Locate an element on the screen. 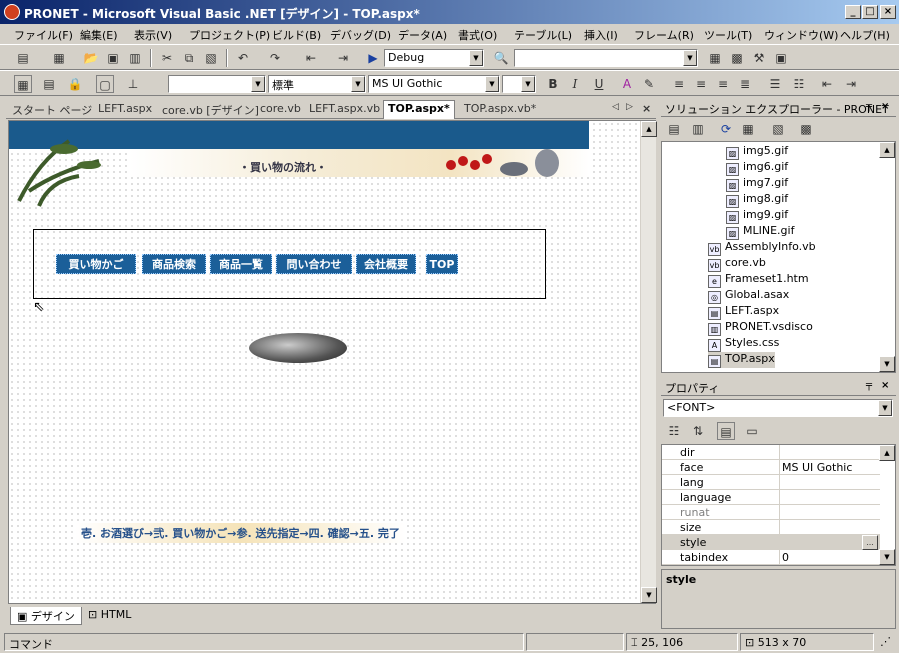 The height and width of the screenshot is (653, 899). design-scrollbar: ▲ ▼ is located at coordinates (648, 362).